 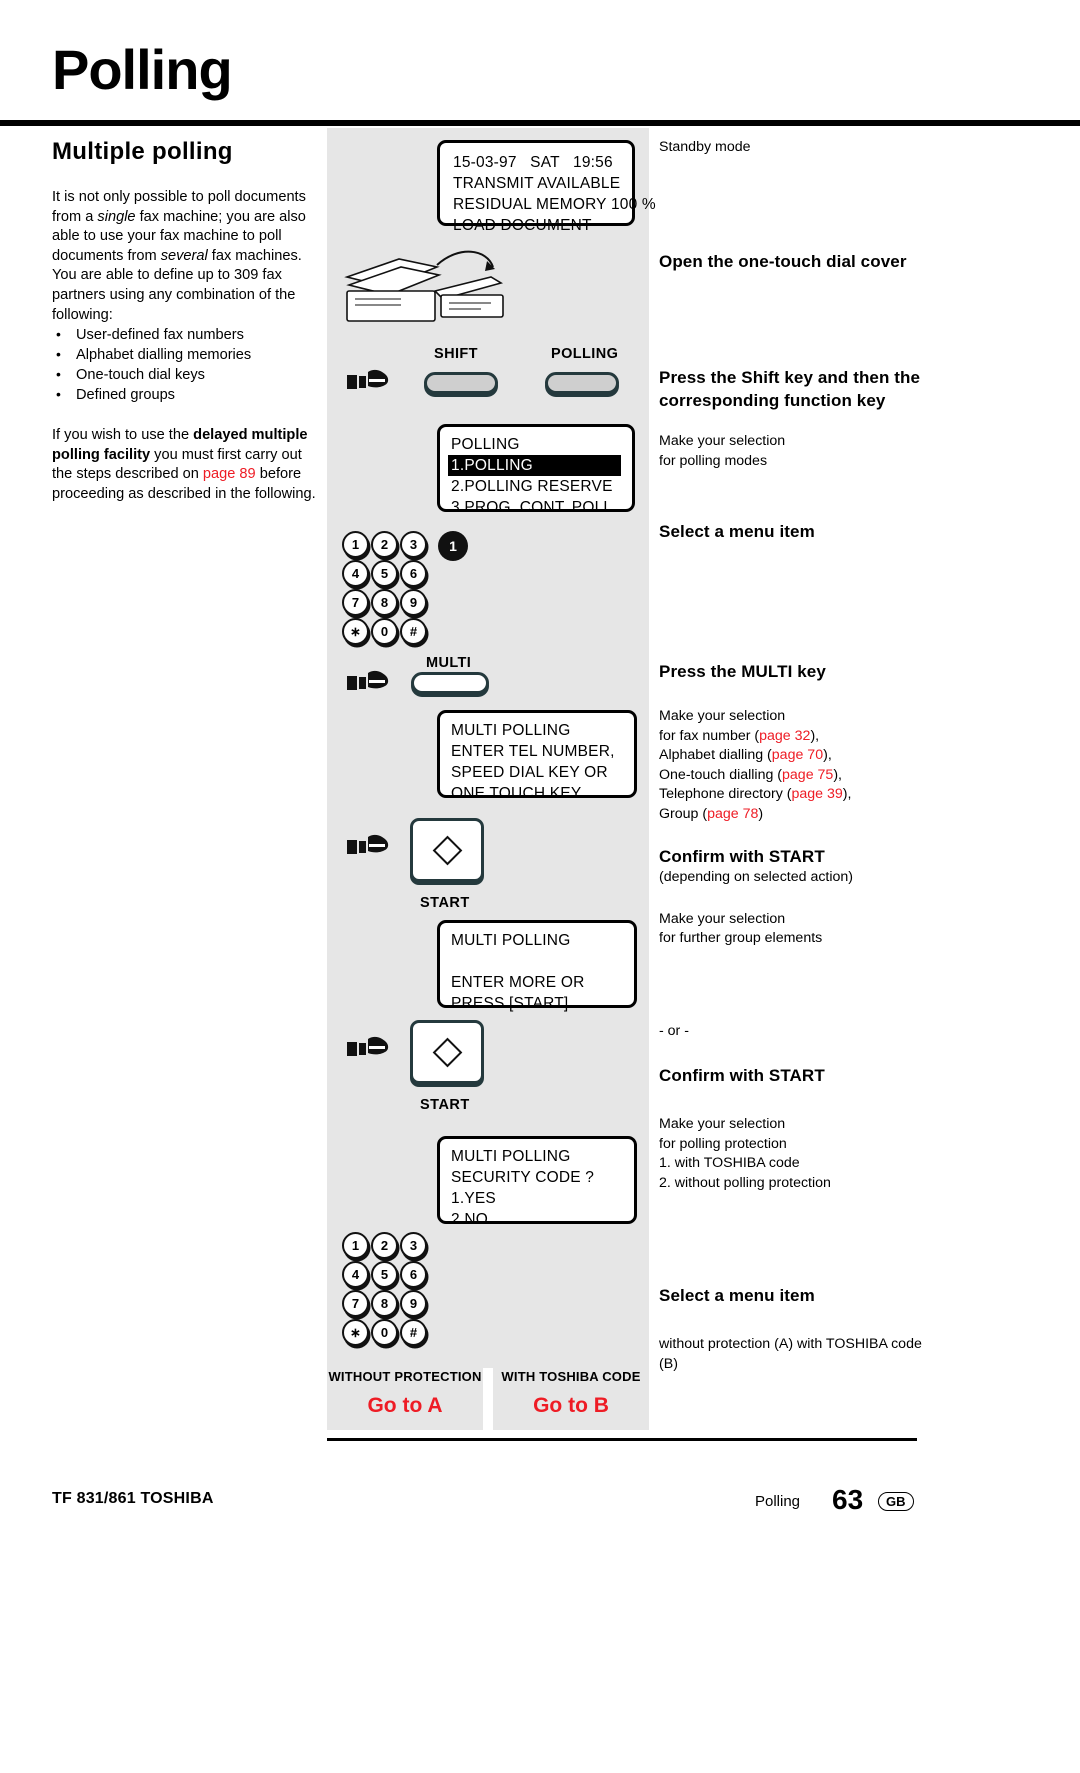 I want to click on lcd-line: 2.POLLING RESERVE, so click(x=532, y=486).